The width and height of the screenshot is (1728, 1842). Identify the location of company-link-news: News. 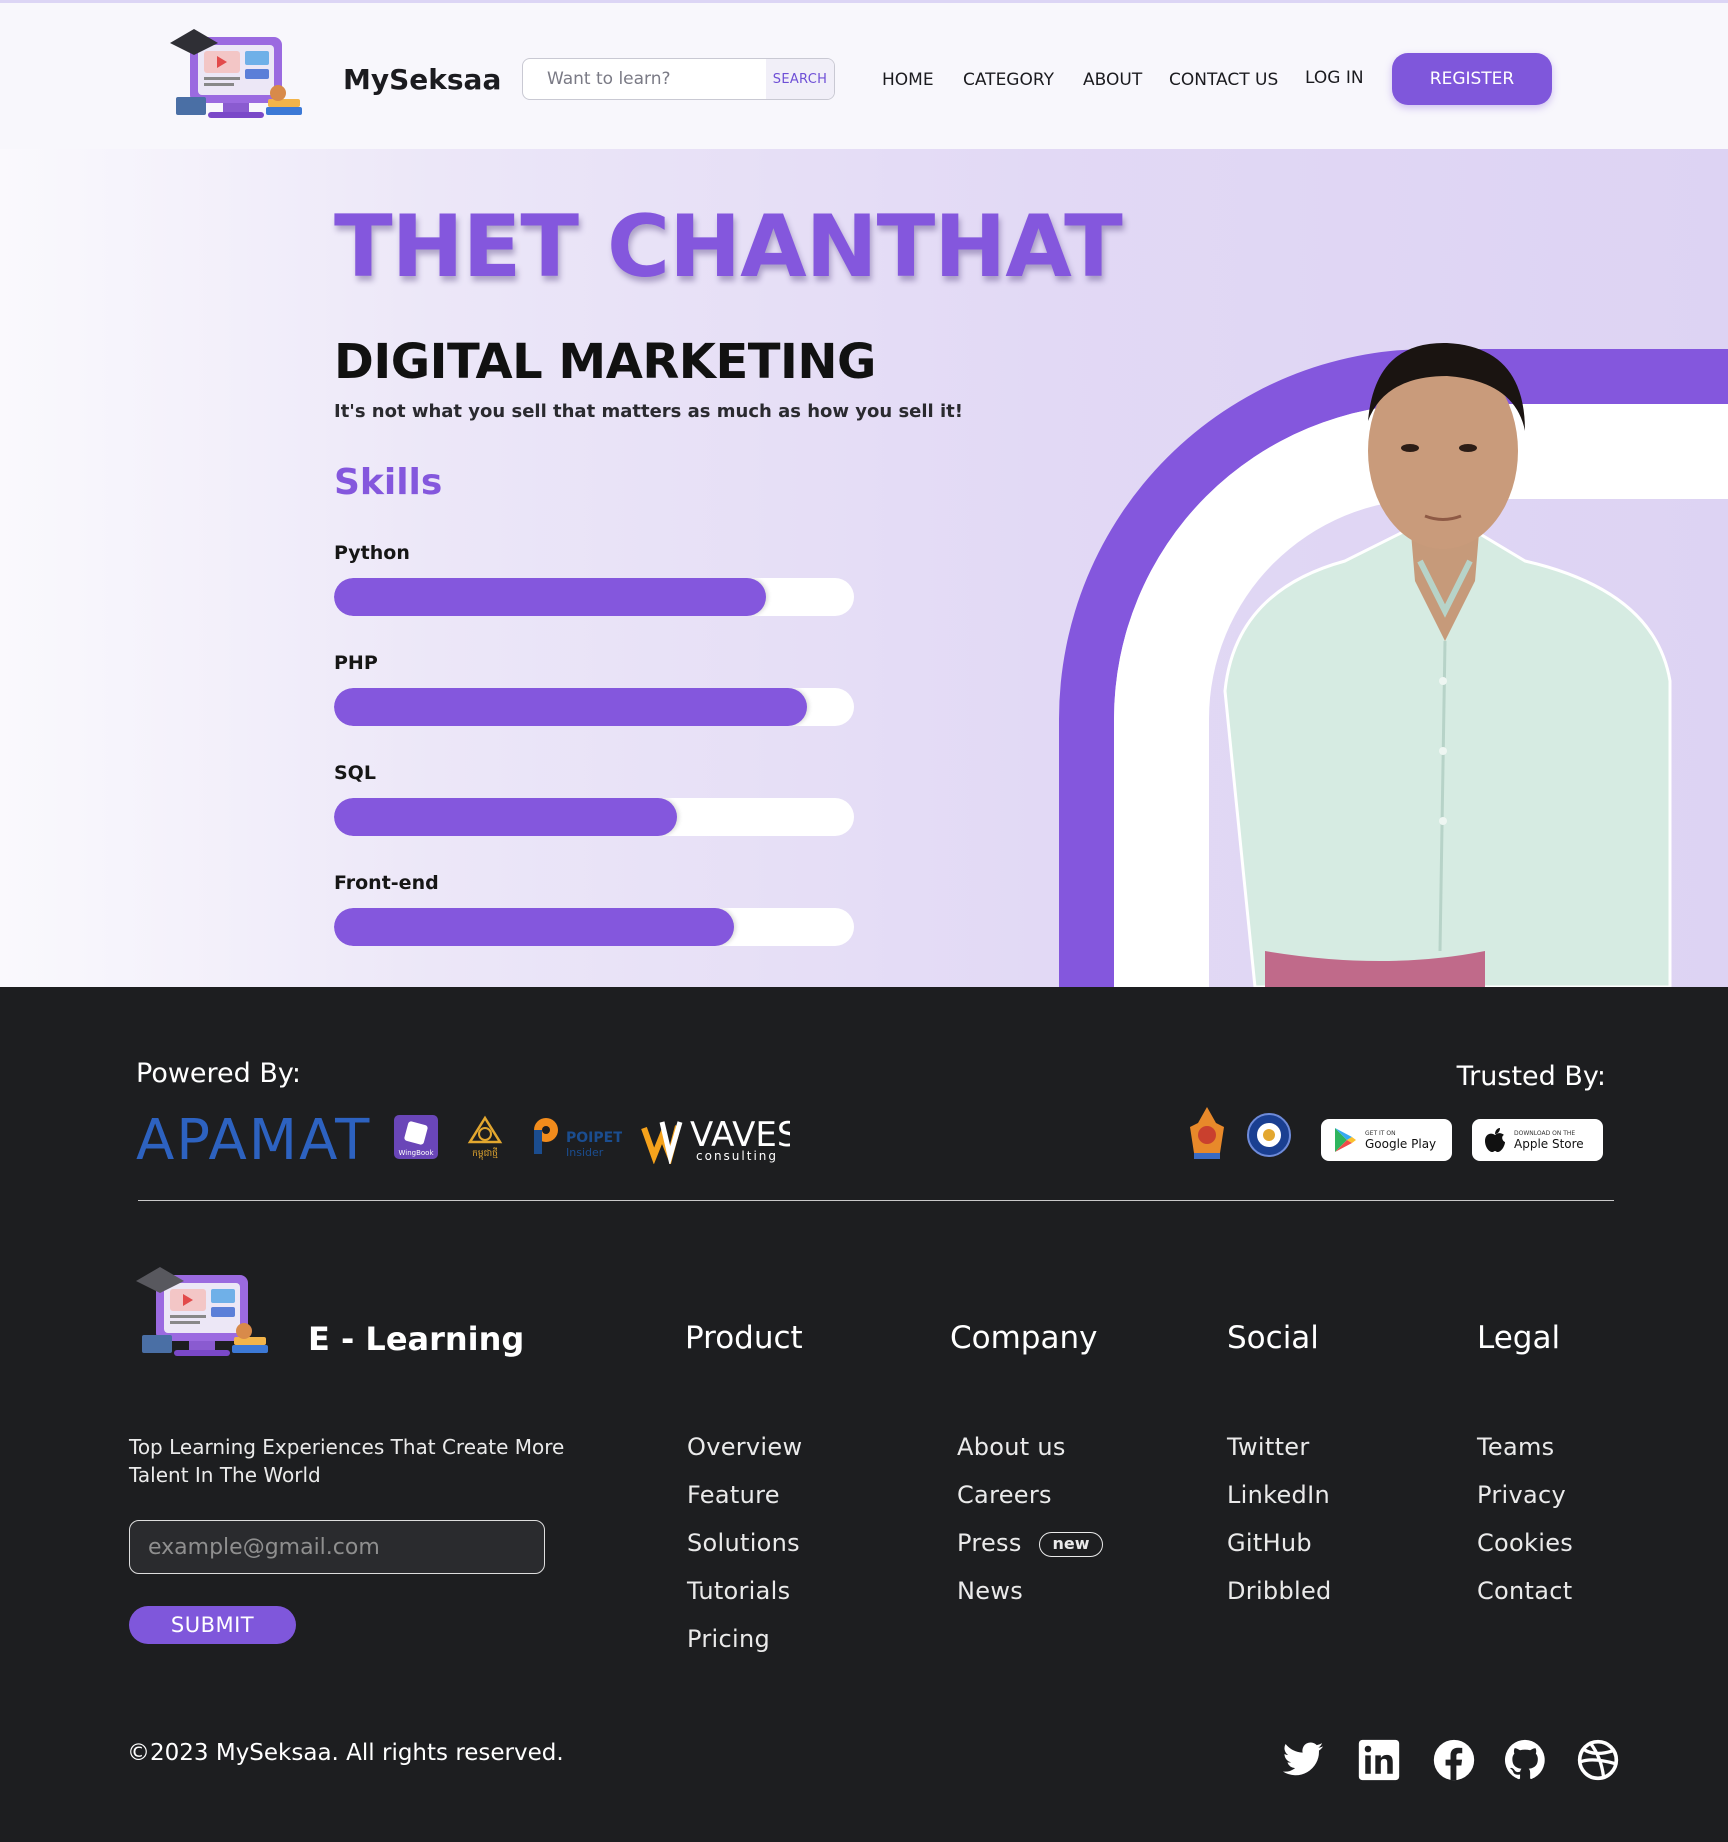
(990, 1591).